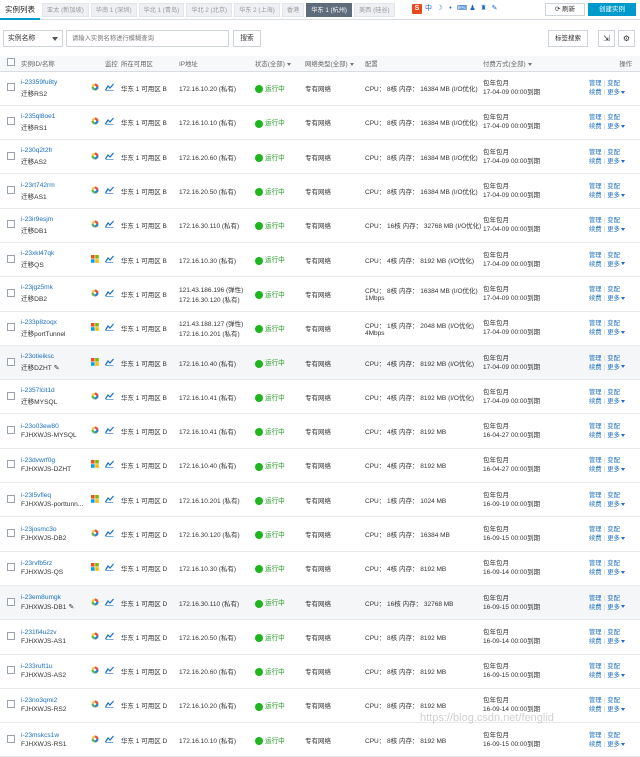 This screenshot has width=640, height=757. Describe the element at coordinates (113, 10) in the screenshot. I see `region-tab: 华南 1 (深圳)` at that location.